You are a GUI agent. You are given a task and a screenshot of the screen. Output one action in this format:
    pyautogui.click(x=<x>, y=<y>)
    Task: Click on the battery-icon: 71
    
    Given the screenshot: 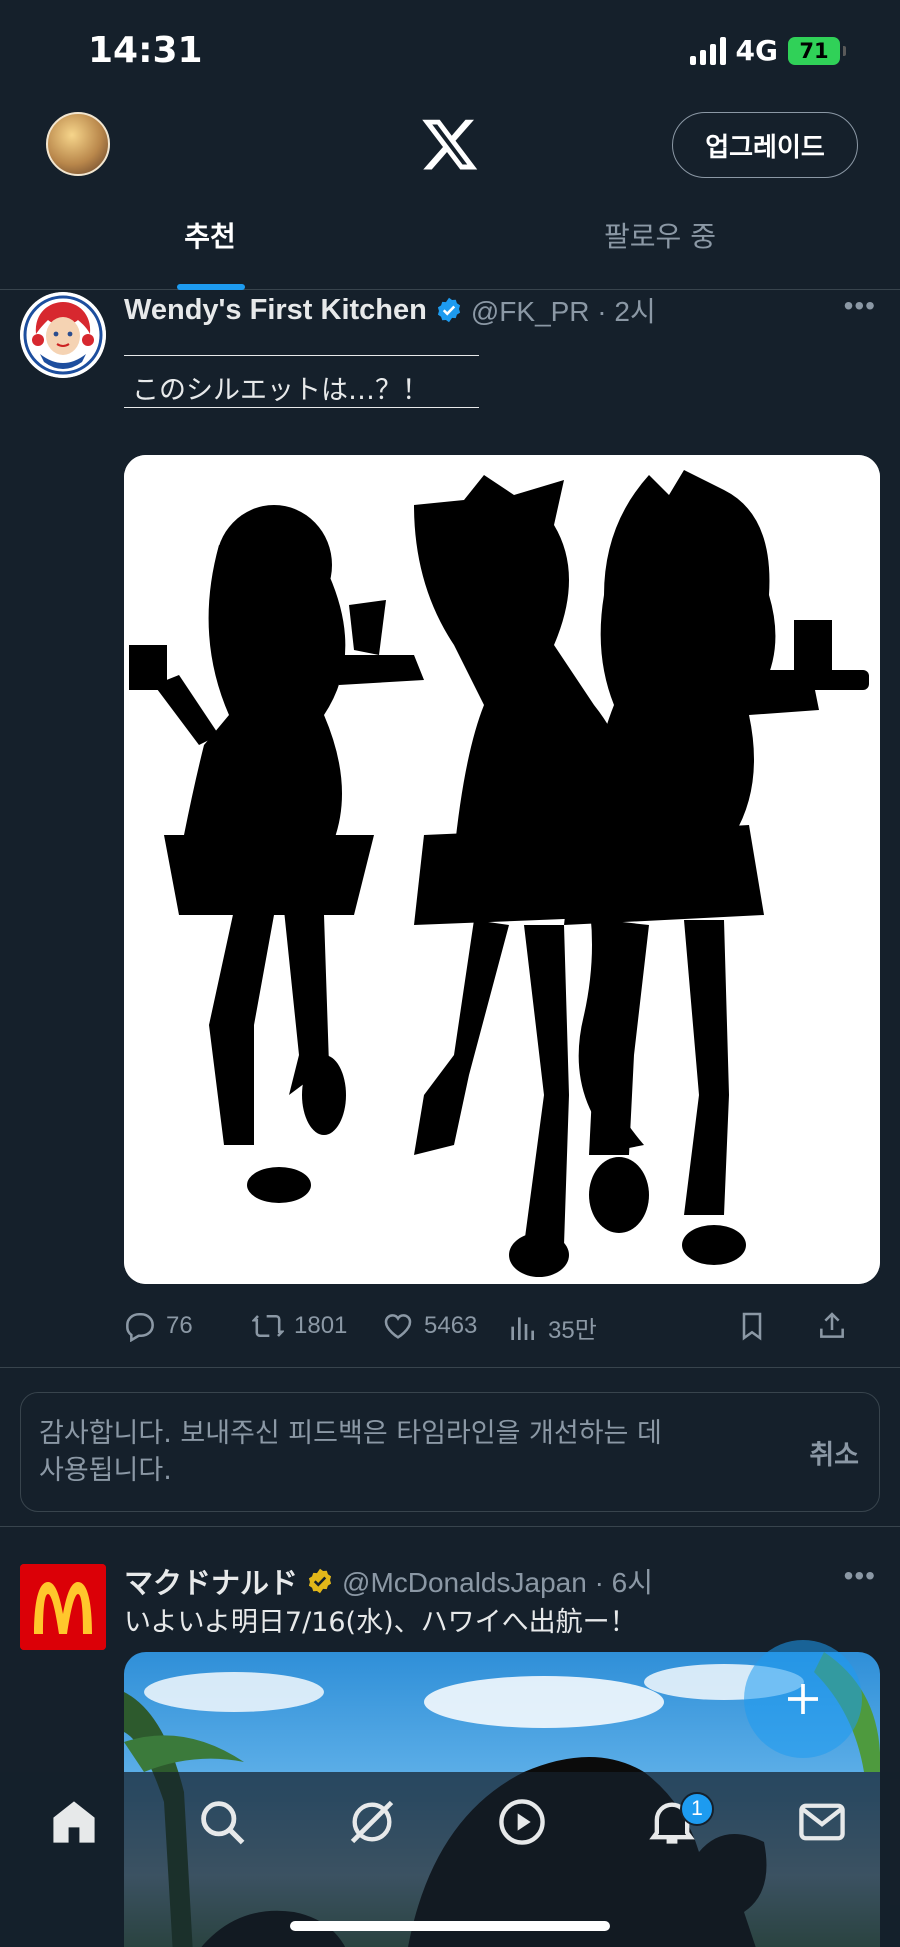 What is the action you would take?
    pyautogui.click(x=817, y=50)
    